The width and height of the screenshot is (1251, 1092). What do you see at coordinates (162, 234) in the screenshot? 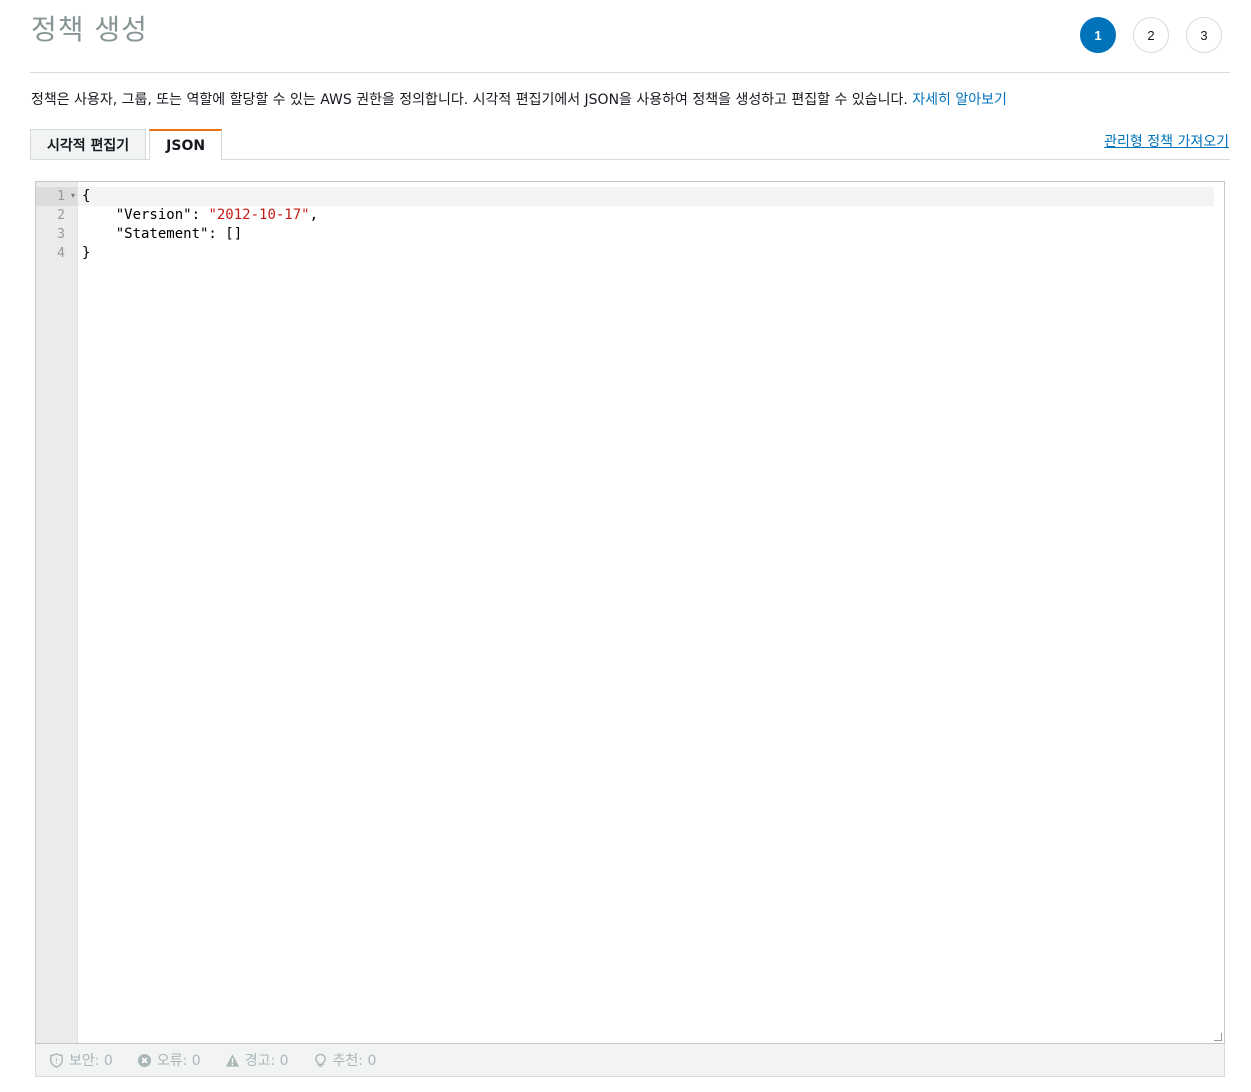
I see `code-line: "Statement": []` at bounding box center [162, 234].